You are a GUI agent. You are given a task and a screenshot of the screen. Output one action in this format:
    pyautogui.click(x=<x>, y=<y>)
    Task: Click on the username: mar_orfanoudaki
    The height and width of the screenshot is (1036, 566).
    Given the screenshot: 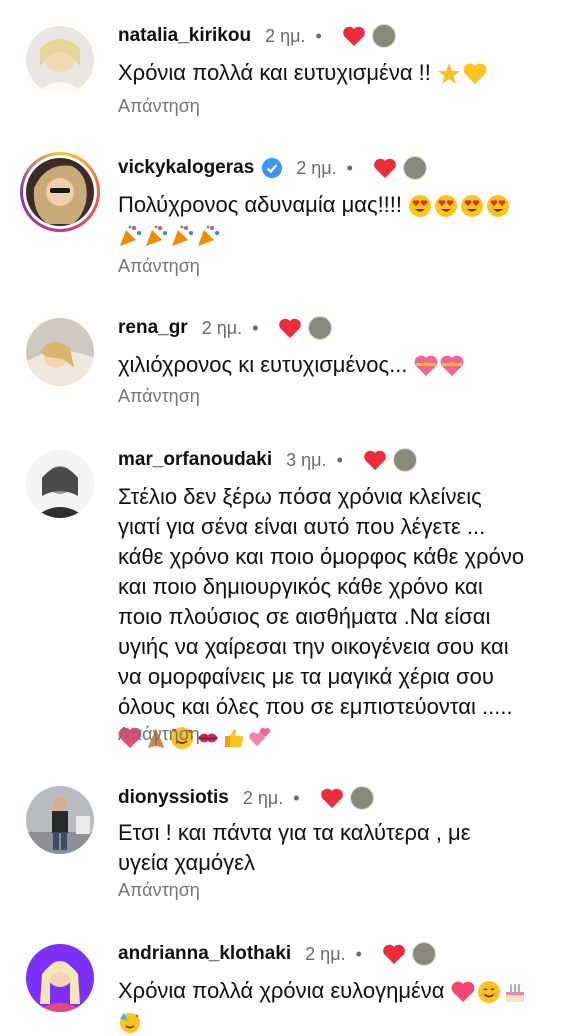 What is the action you would take?
    pyautogui.click(x=195, y=460)
    